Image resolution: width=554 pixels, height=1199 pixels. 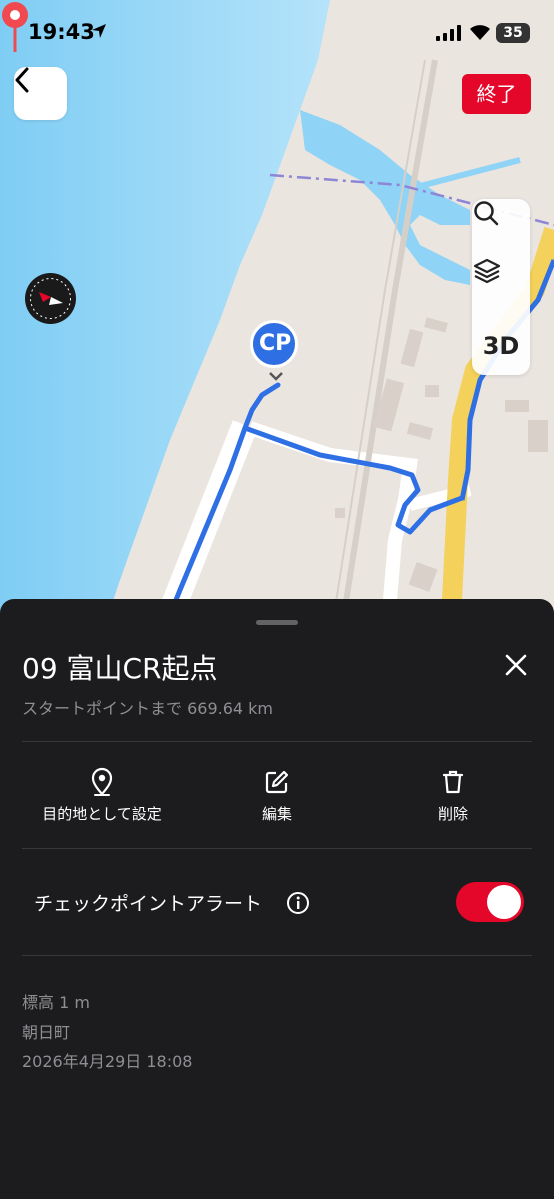 What do you see at coordinates (107, 1061) in the screenshot?
I see `datetime-text: 2026年4月29日 18:08` at bounding box center [107, 1061].